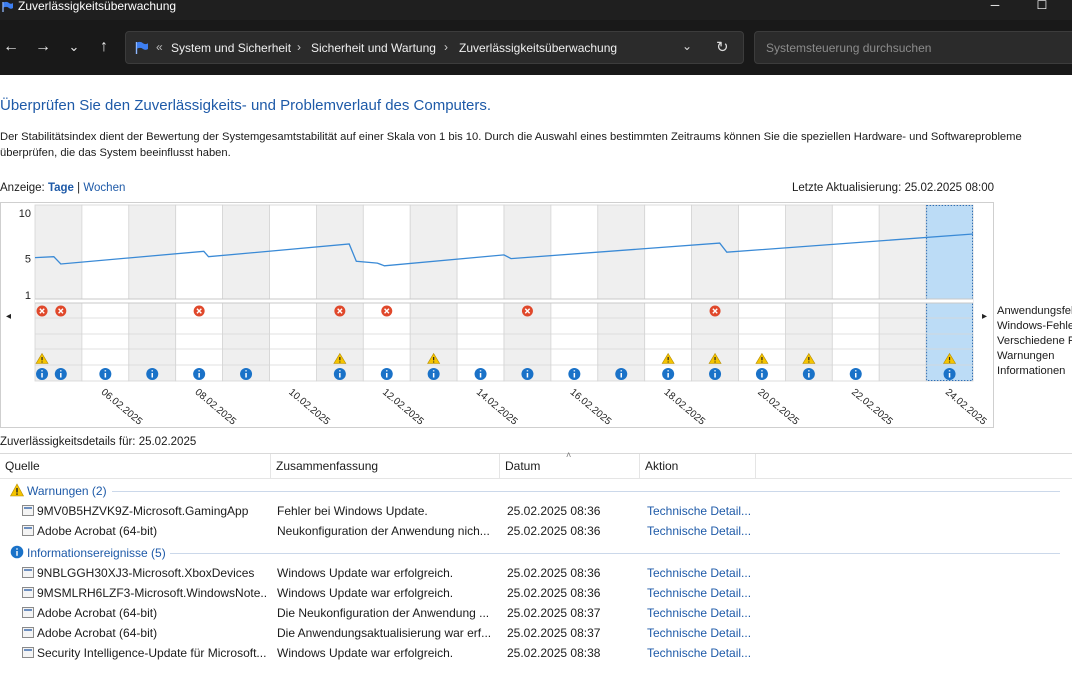 The height and width of the screenshot is (692, 1072). I want to click on cell-date: 25.02.2025 08:37, so click(554, 633).